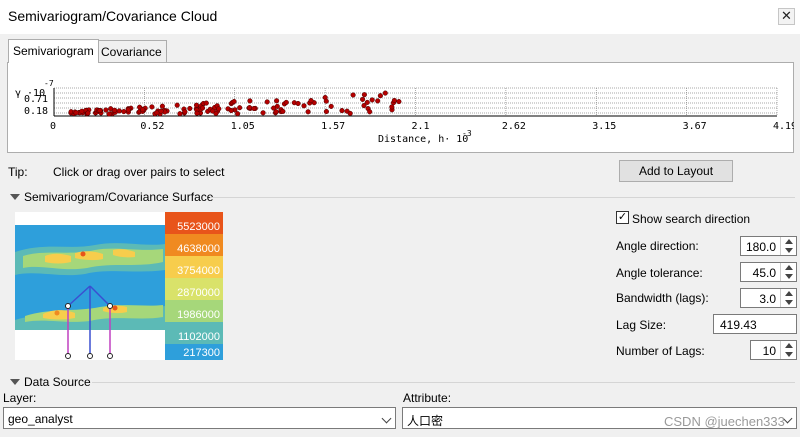  Describe the element at coordinates (57, 382) in the screenshot. I see `data-source-title: Data Source` at that location.